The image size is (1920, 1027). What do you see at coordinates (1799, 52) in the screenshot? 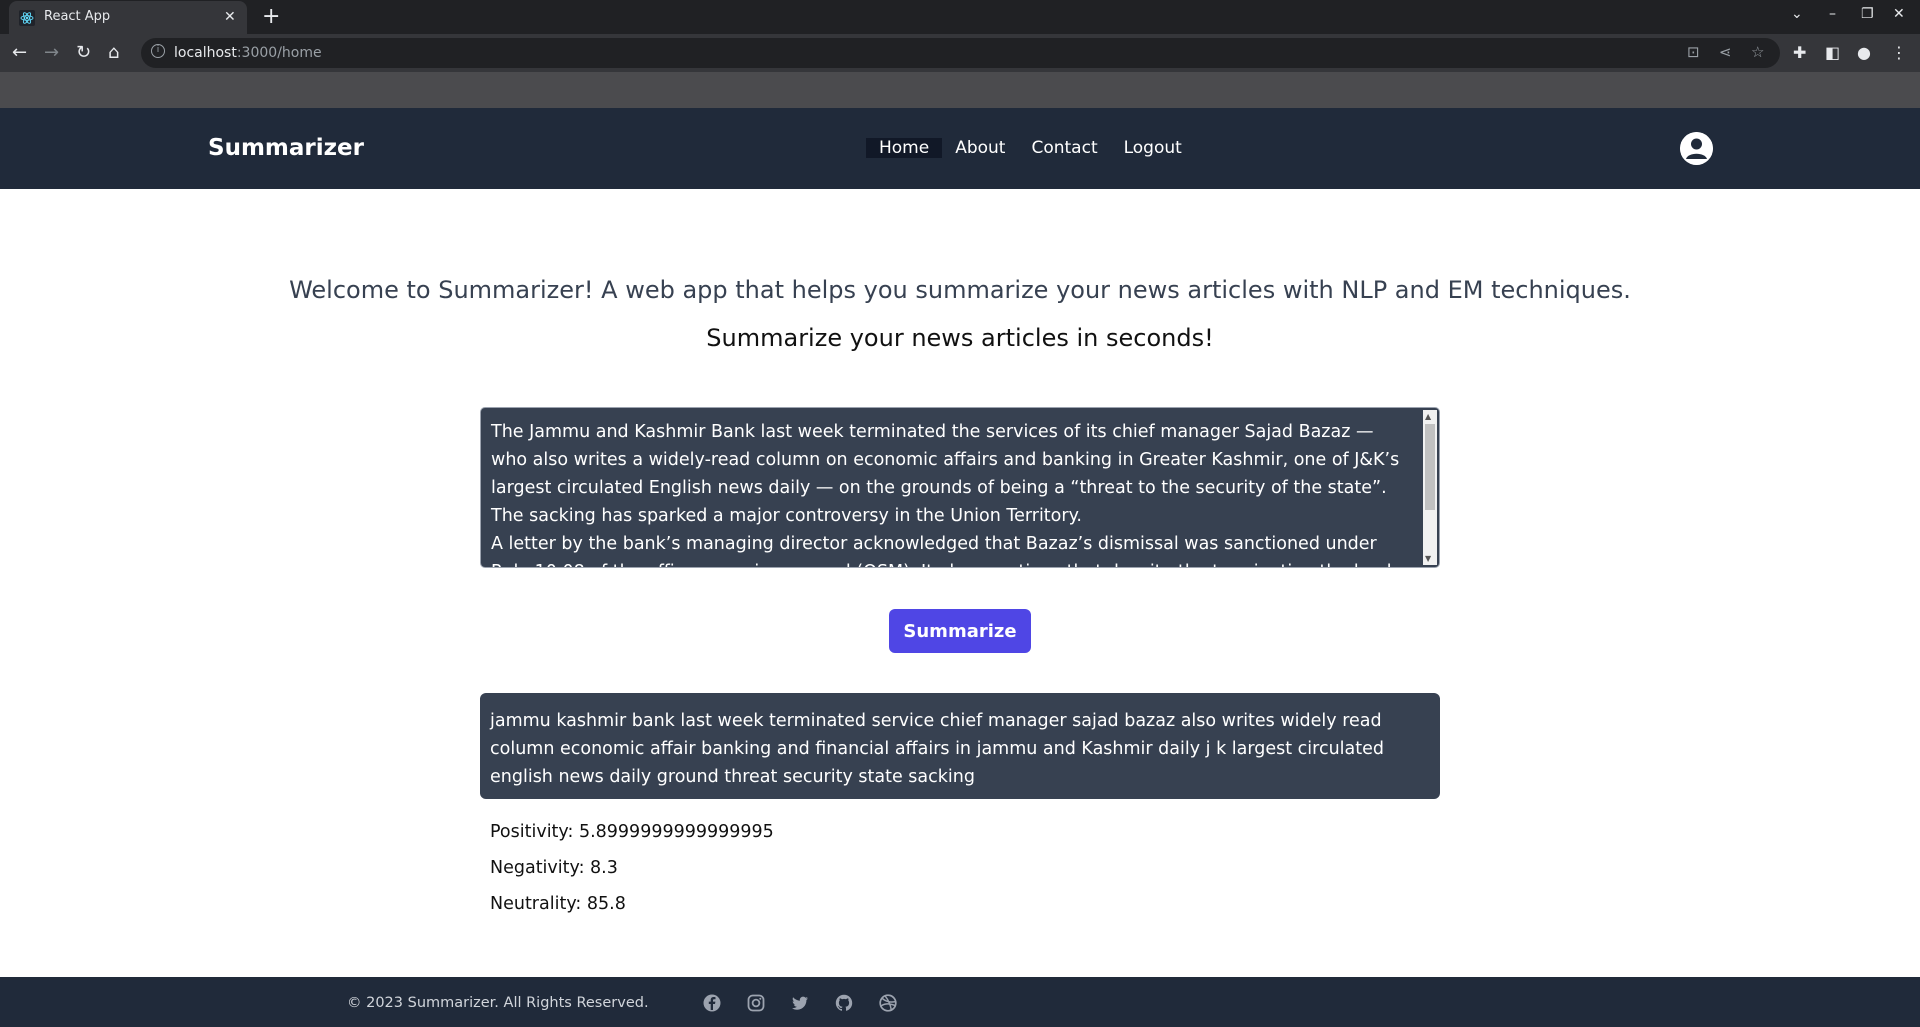
I see `extensions-icon: ✚` at bounding box center [1799, 52].